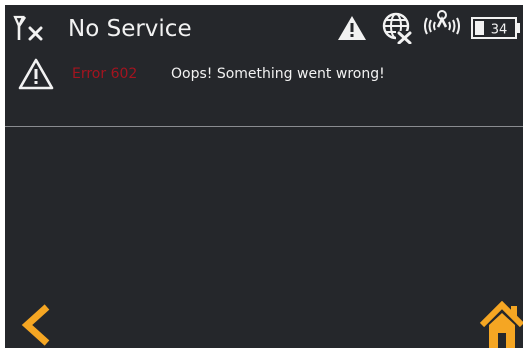  I want to click on error-message: Oops! Something went wrong!, so click(278, 74).